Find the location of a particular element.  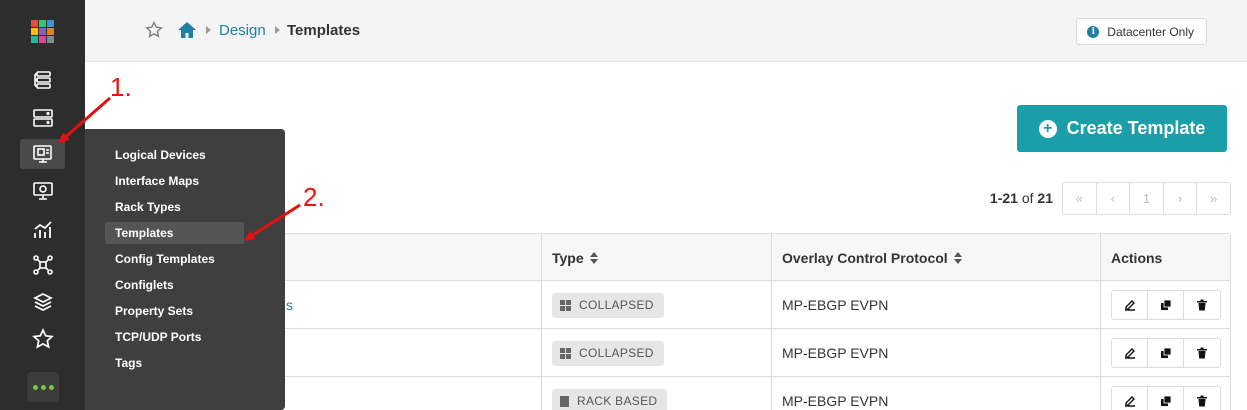

design-icon is located at coordinates (42, 154).